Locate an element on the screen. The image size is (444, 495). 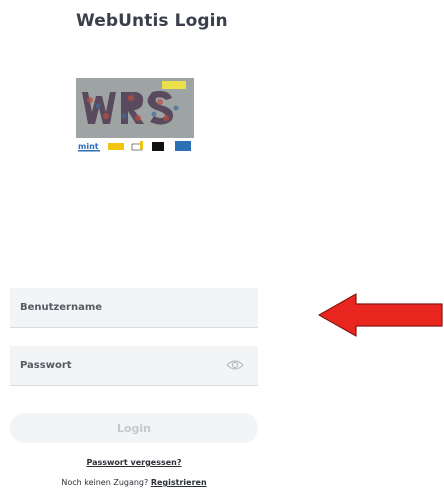
mint-logo-text: mint is located at coordinates (88, 146).